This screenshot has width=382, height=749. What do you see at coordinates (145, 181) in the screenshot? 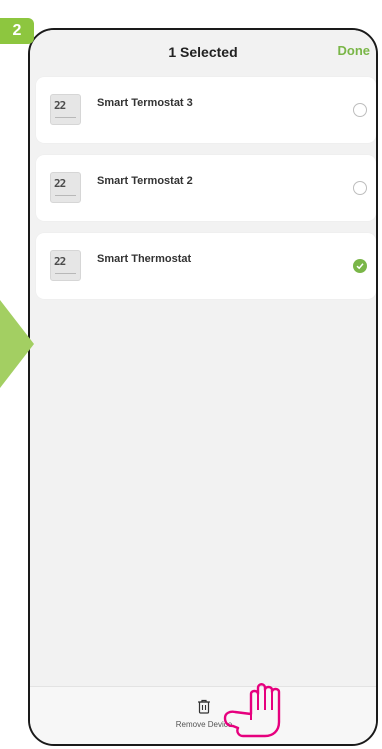
I see `device-name: Smart Termostat 2` at bounding box center [145, 181].